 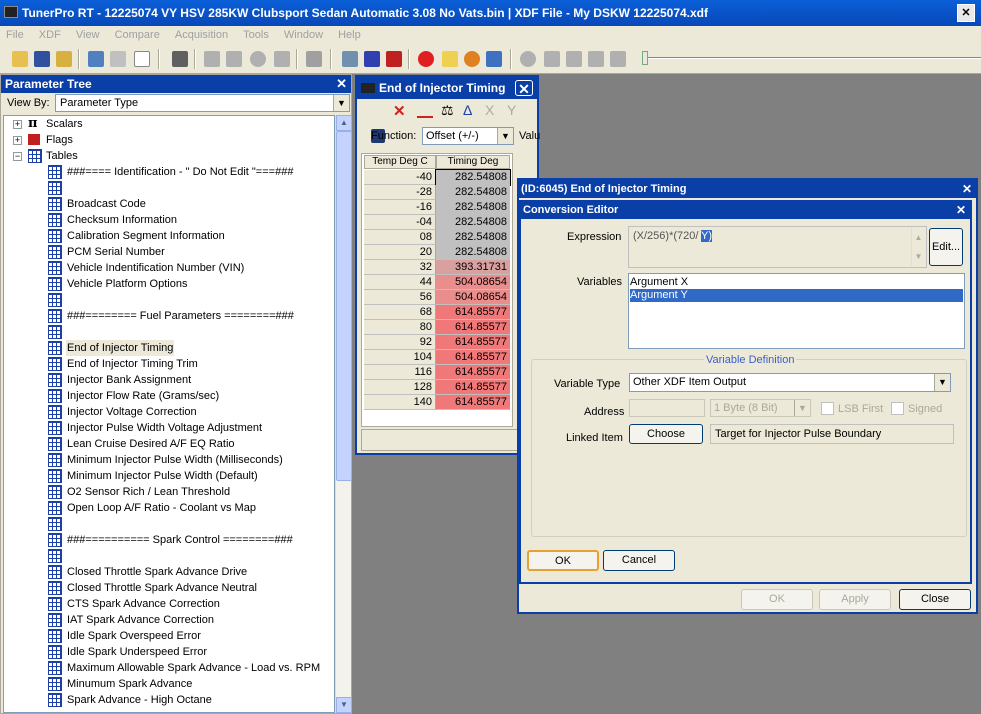 What do you see at coordinates (645, 58) in the screenshot?
I see `playback-slider-knob` at bounding box center [645, 58].